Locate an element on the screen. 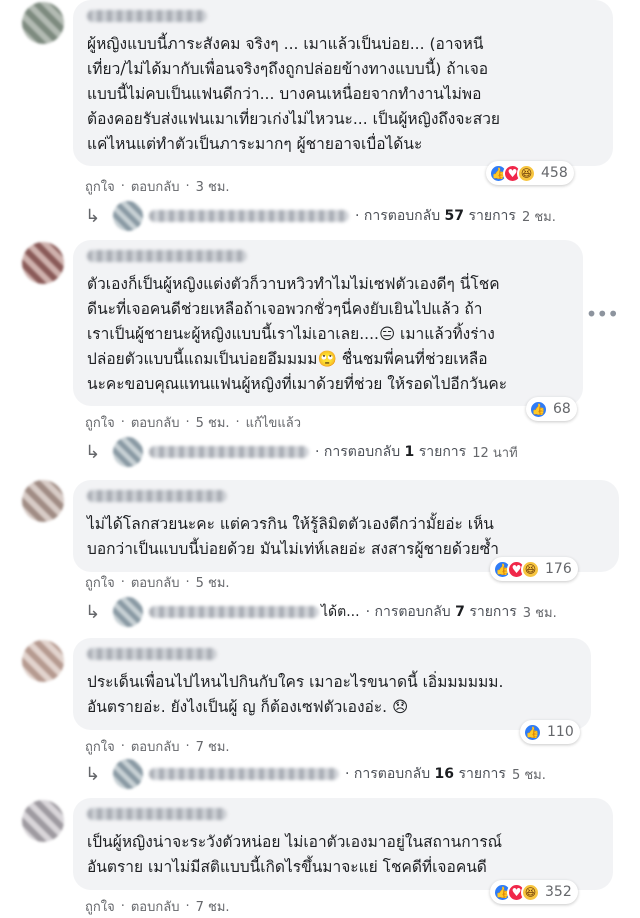  view-replies: ↳ ได้ต... · การตอบกลับ 7 รายการ 3 ชม. is located at coordinates (357, 612).